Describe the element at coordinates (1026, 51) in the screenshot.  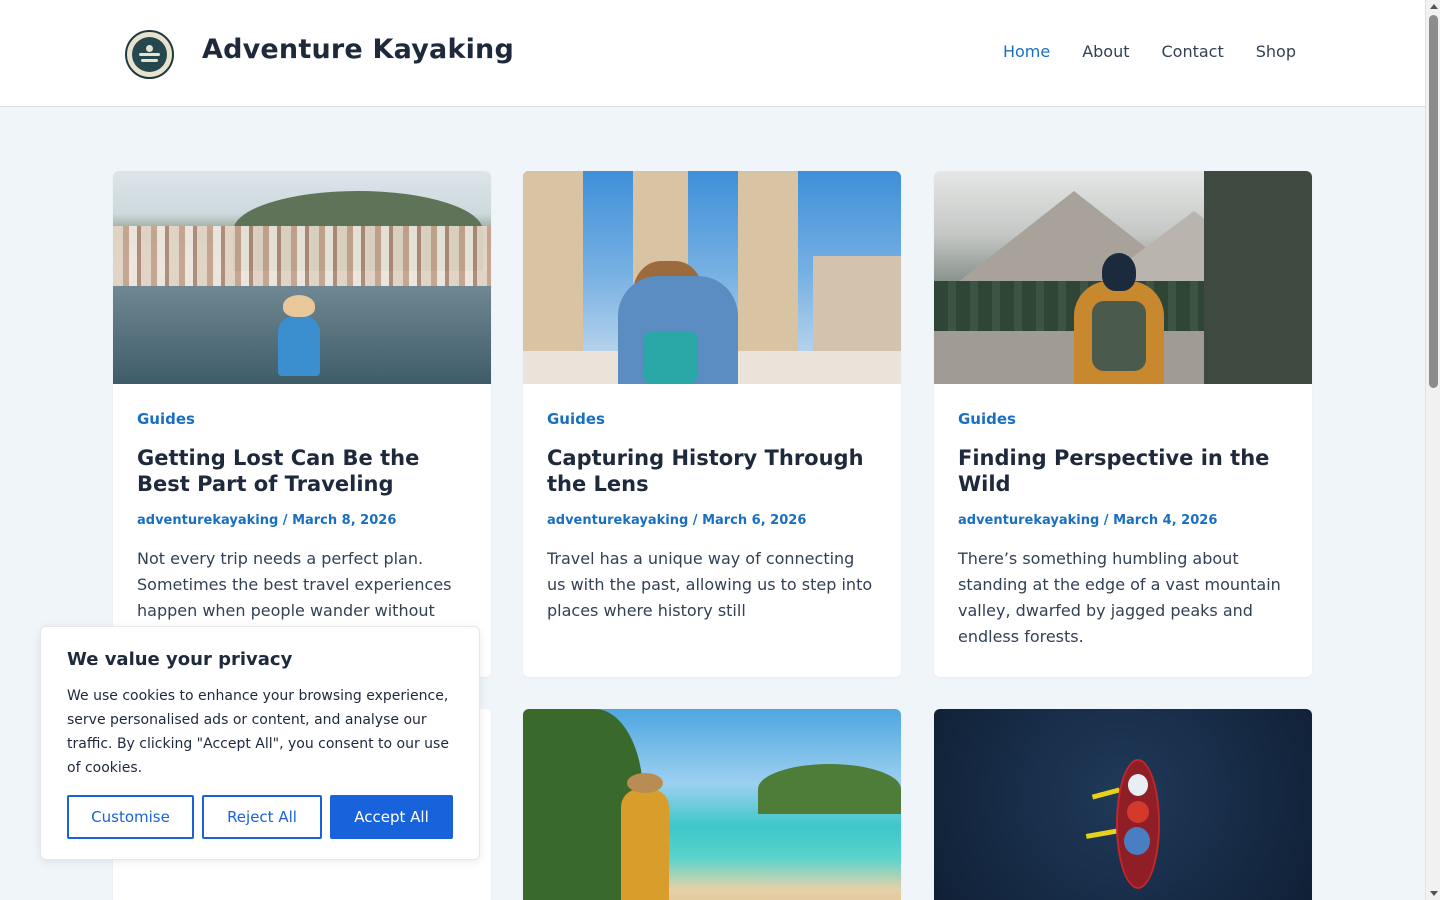
I see `nav-home: Home` at that location.